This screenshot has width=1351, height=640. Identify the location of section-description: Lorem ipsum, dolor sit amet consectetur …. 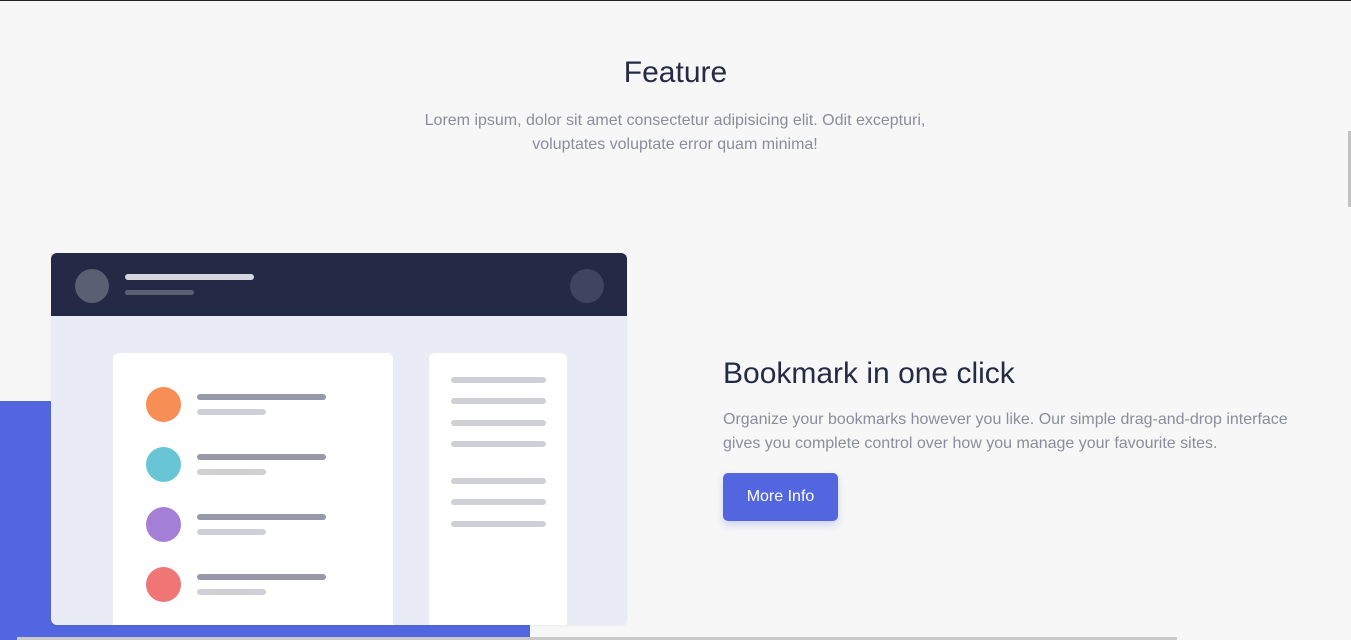
(675, 132).